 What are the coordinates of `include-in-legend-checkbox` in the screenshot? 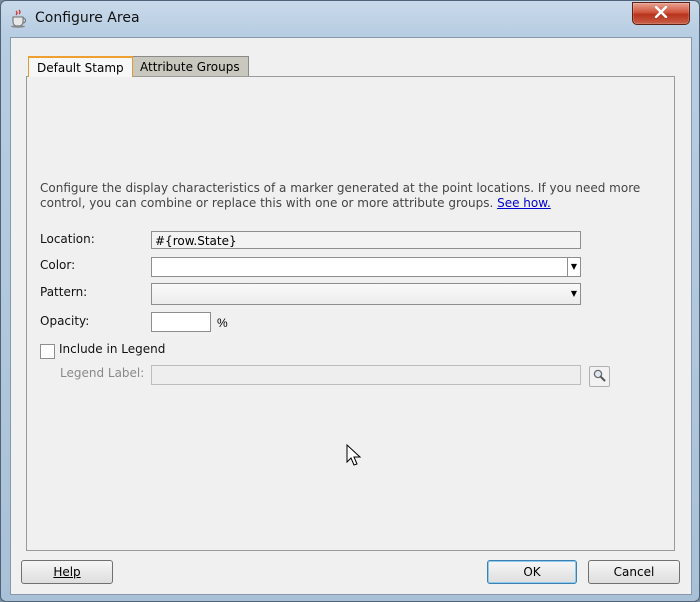 It's located at (47, 351).